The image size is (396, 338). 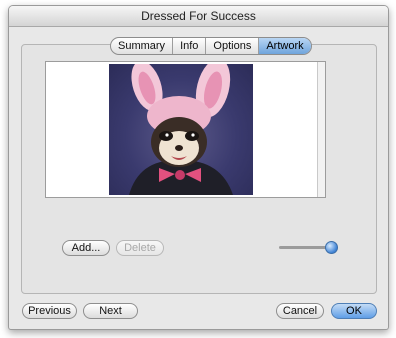 I want to click on ferret-artwork-picture, so click(x=181, y=129).